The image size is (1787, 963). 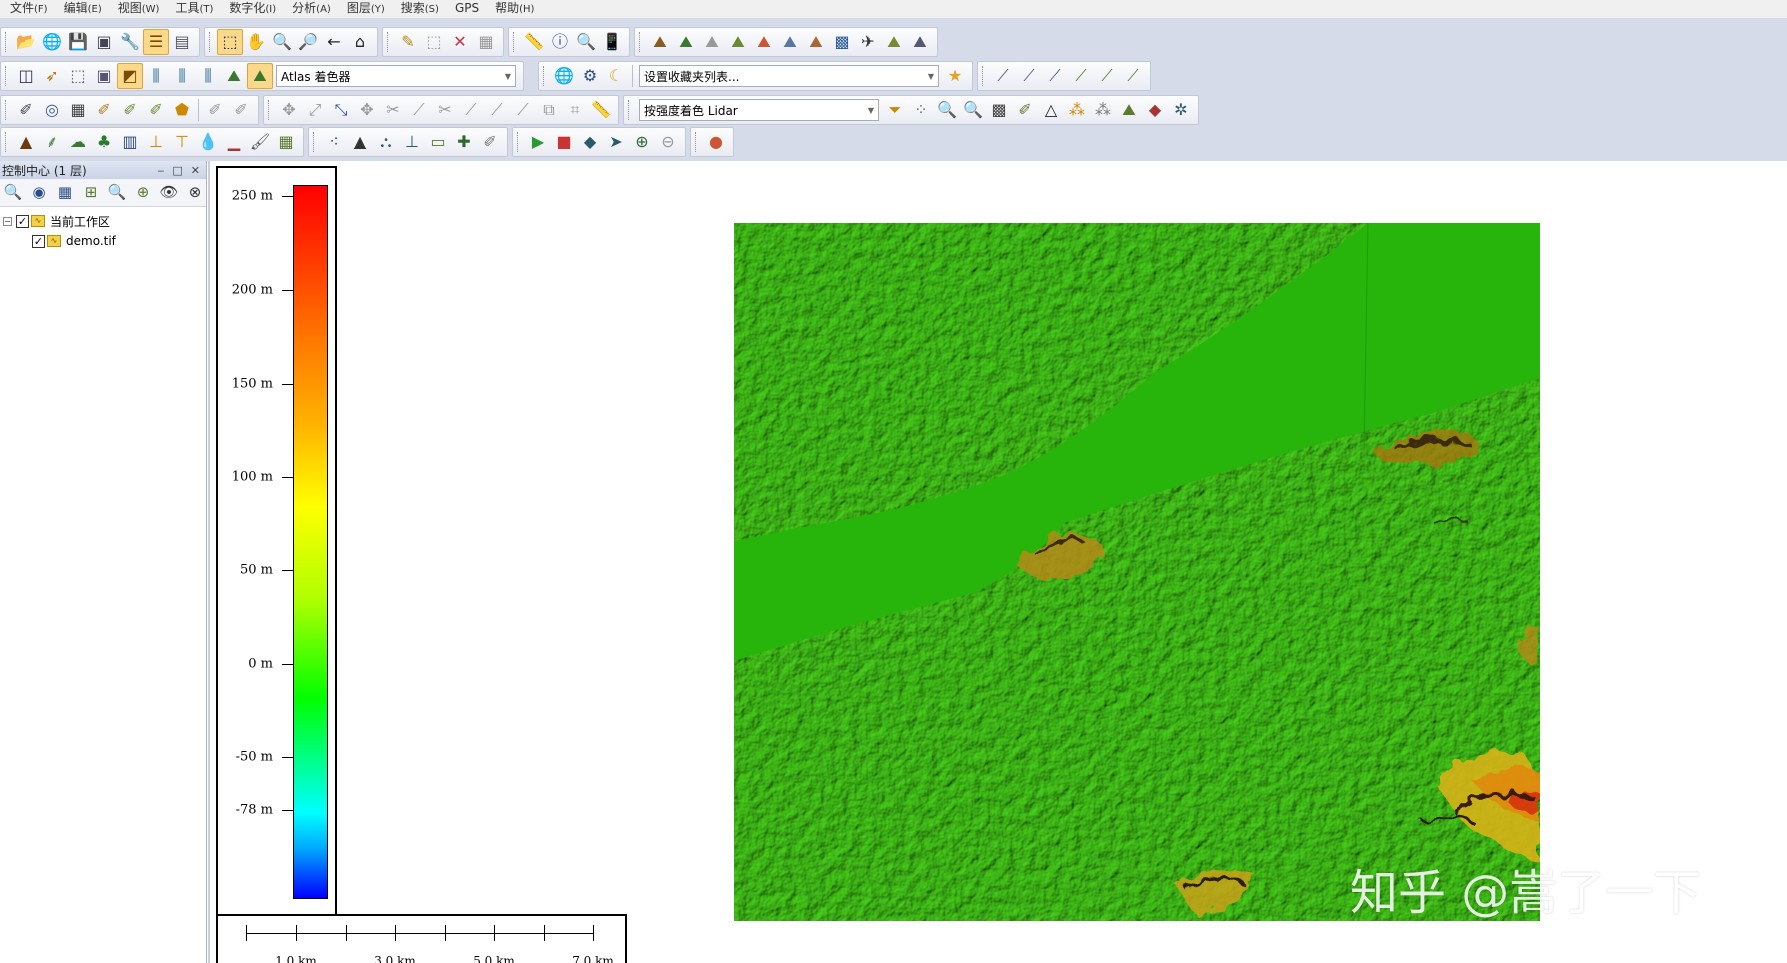 I want to click on move-vertex-icon: ✥, so click(x=367, y=110).